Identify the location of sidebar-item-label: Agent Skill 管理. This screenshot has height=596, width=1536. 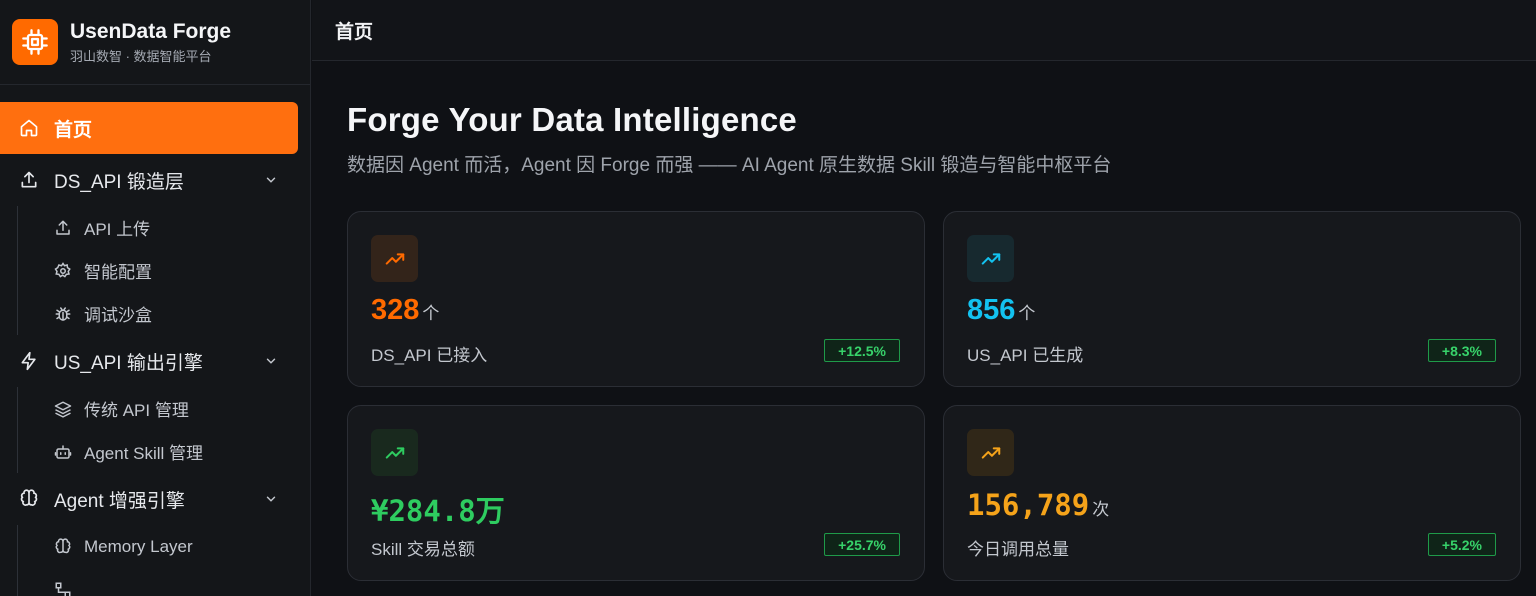
(144, 453).